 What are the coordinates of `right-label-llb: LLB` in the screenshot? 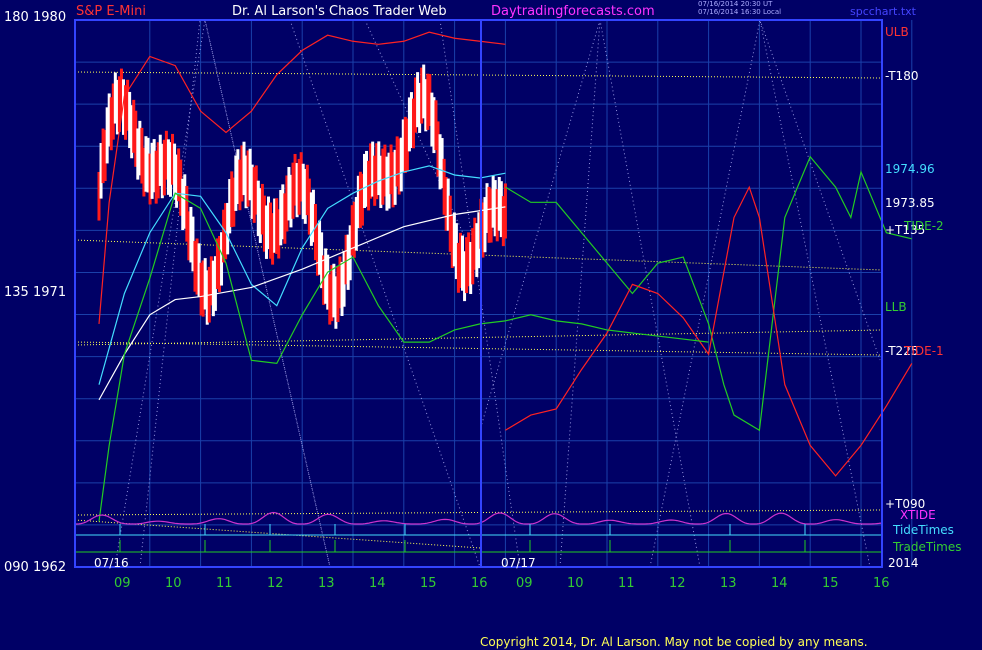 It's located at (896, 307).